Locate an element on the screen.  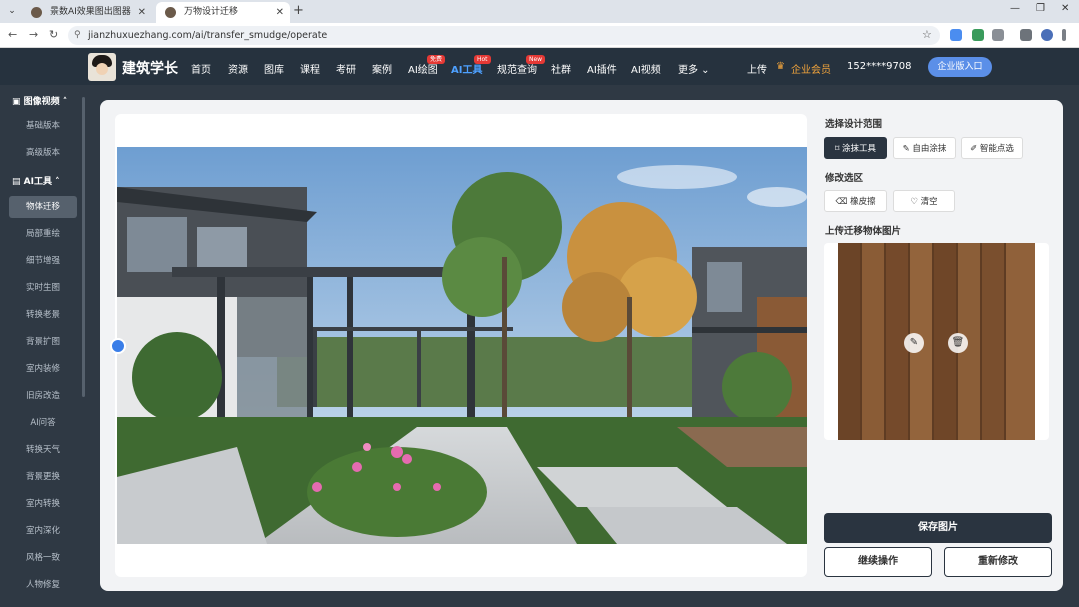
sidebar-group-label: AI工具 is located at coordinates (37, 182).